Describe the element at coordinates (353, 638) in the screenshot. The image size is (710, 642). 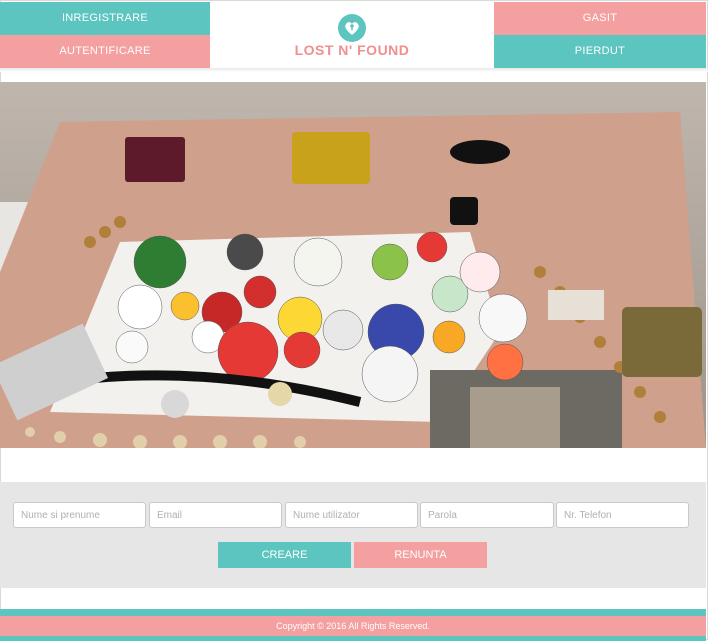
I see `footer-stripe-bottom` at that location.